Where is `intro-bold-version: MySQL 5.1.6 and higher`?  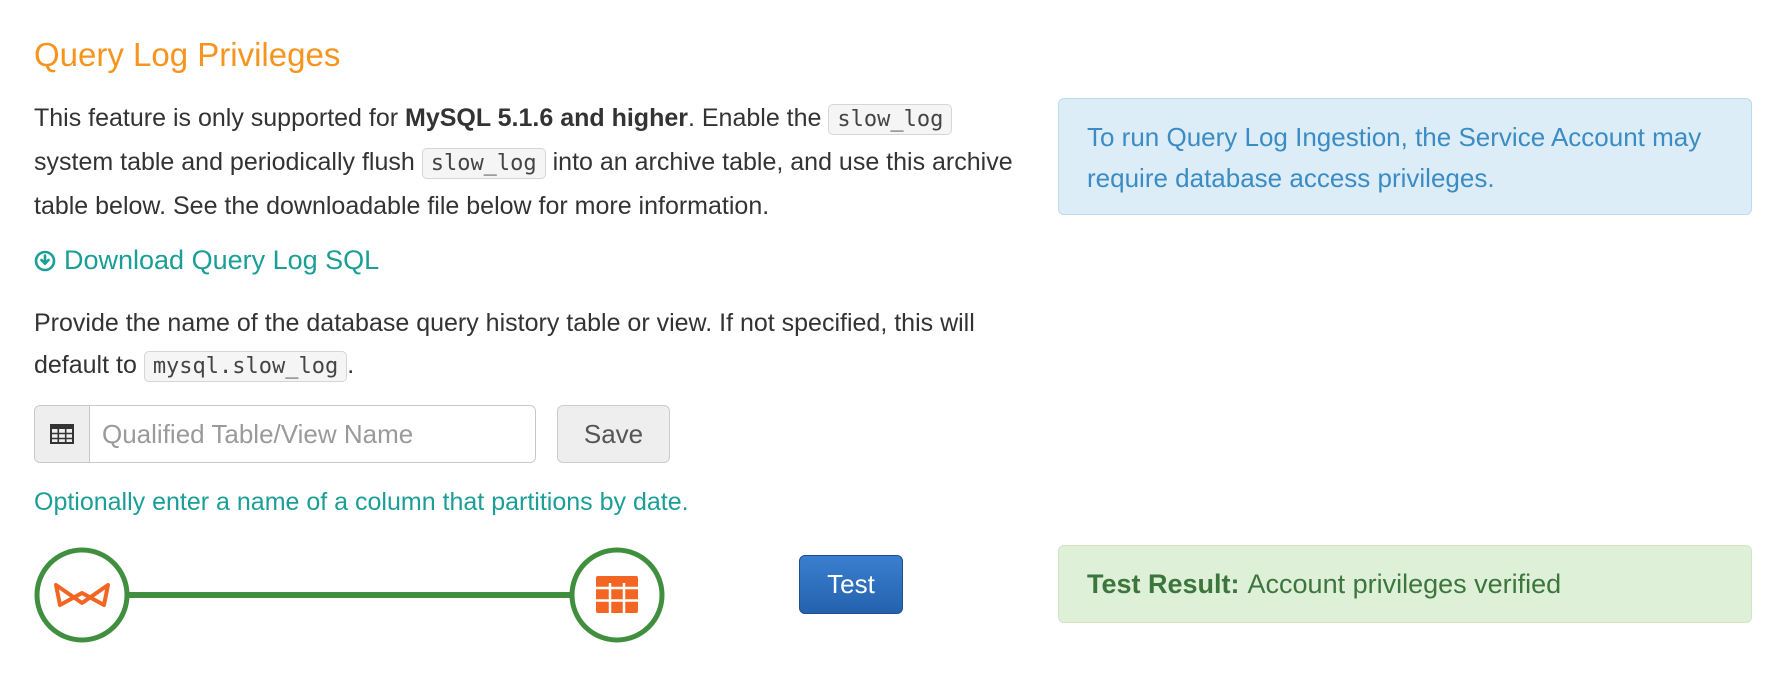 intro-bold-version: MySQL 5.1.6 and higher is located at coordinates (546, 118).